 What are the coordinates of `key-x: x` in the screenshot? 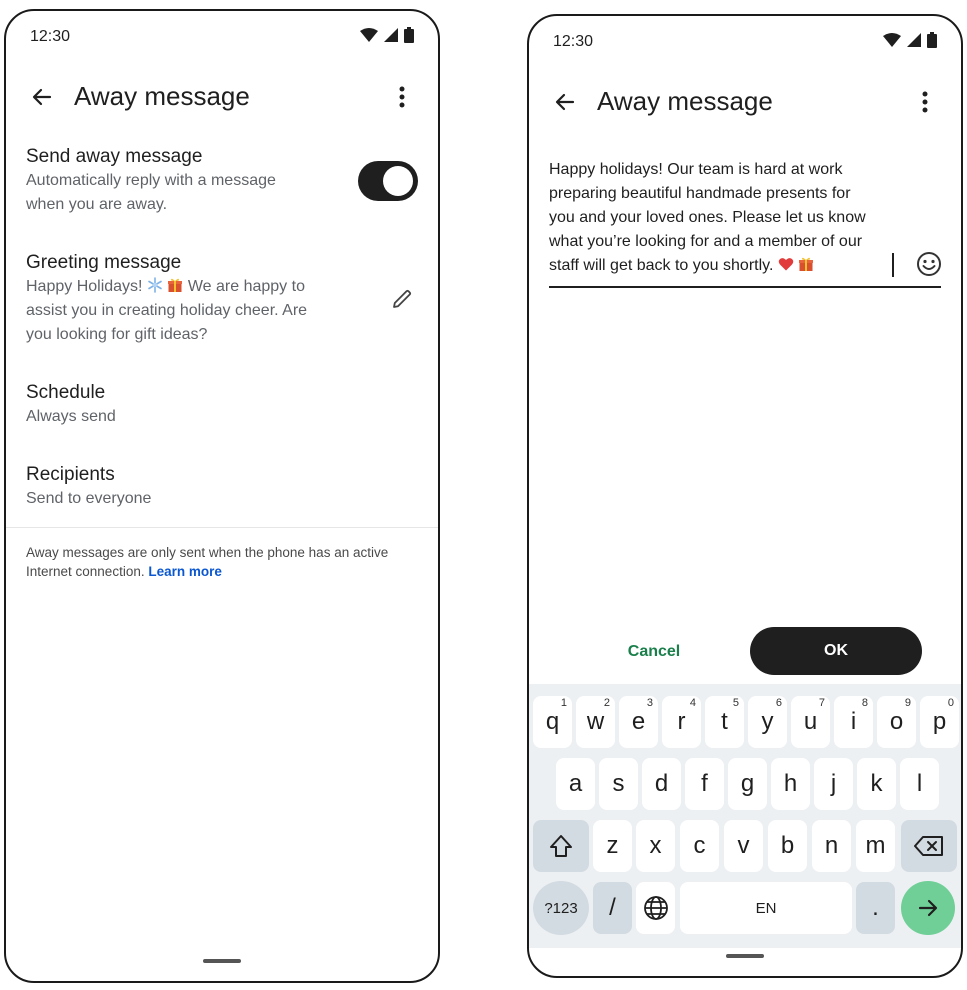 It's located at (655, 846).